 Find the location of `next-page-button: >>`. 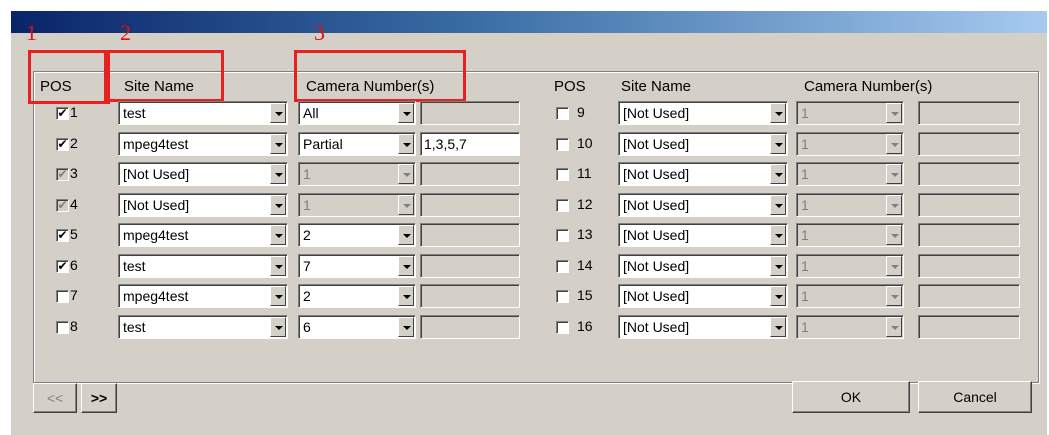

next-page-button: >> is located at coordinates (99, 398).